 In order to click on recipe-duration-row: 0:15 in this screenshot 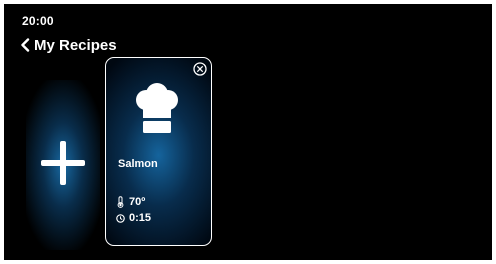, I will do `click(133, 218)`.